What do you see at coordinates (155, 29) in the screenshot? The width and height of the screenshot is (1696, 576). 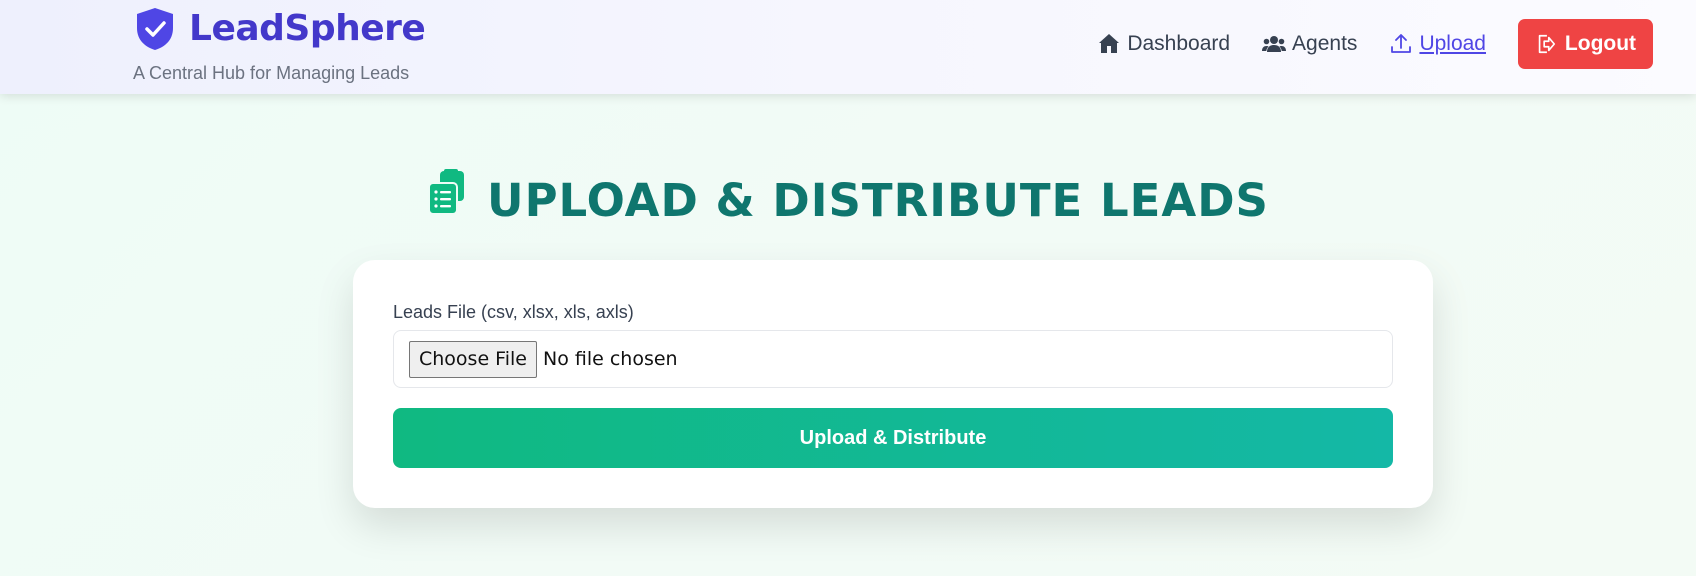 I see `shield-check-icon` at bounding box center [155, 29].